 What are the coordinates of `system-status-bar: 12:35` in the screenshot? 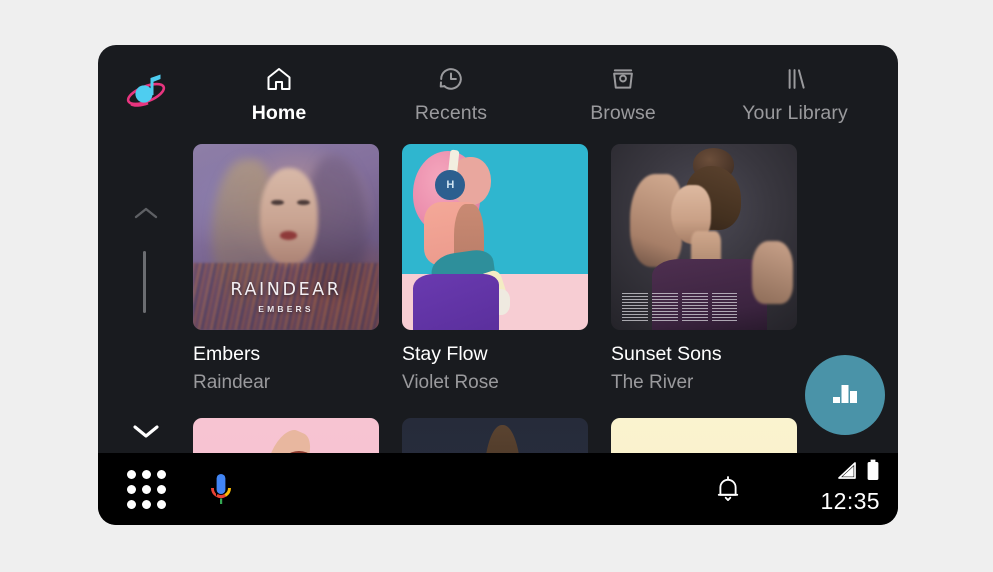 It's located at (498, 489).